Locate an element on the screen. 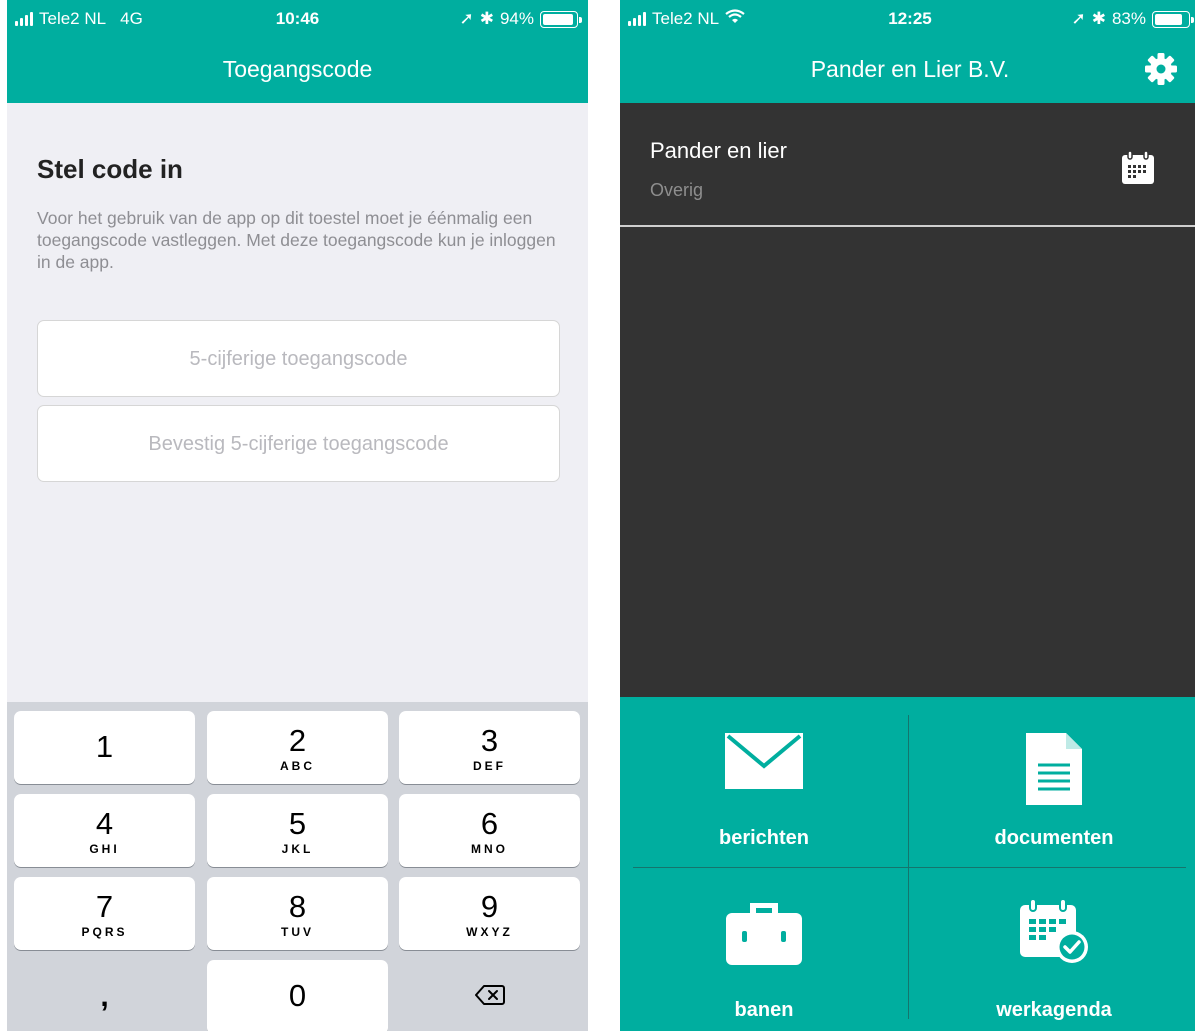  list-item: Pander en lier Overig is located at coordinates (907, 164).